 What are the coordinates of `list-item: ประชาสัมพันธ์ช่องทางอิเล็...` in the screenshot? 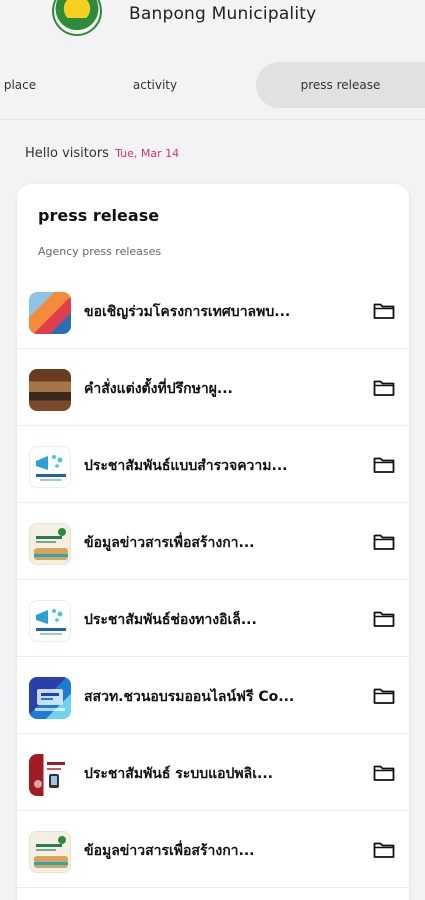 It's located at (213, 618).